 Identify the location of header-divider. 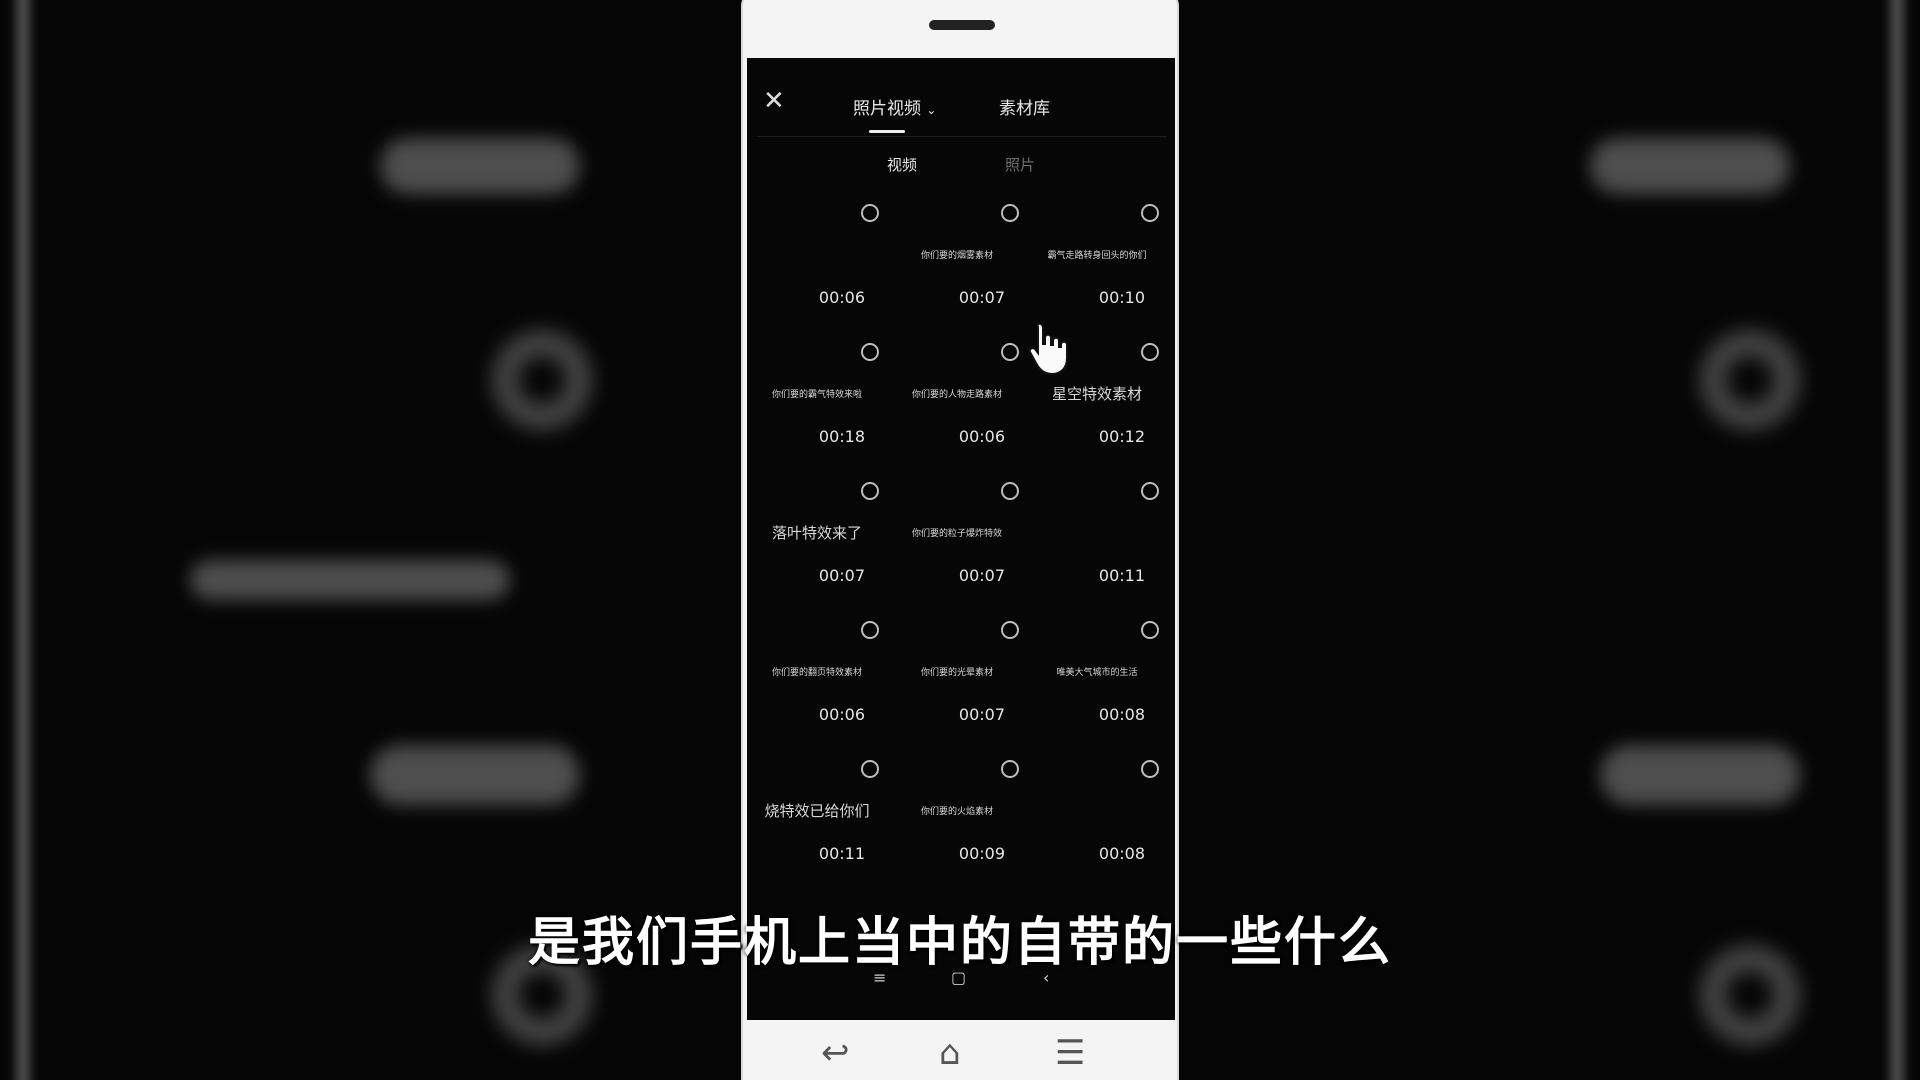
(962, 136).